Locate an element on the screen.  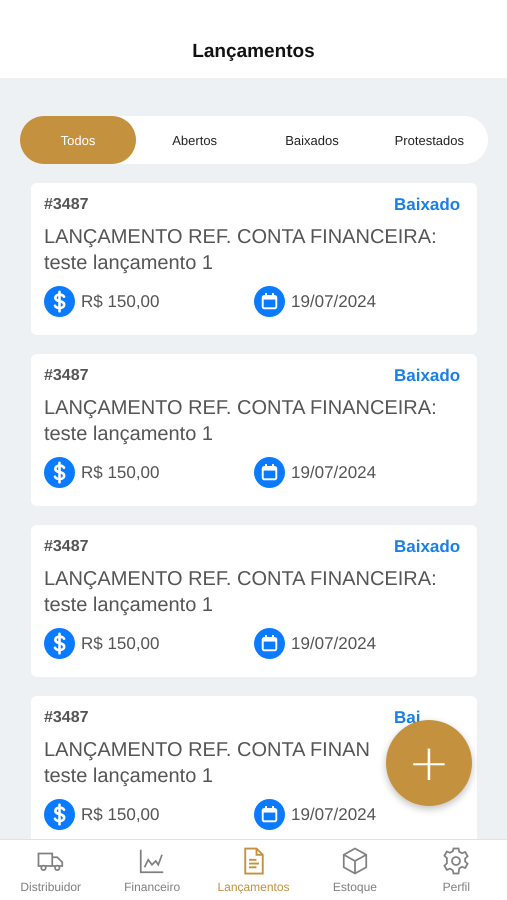
filter-tab: Protestados is located at coordinates (429, 140).